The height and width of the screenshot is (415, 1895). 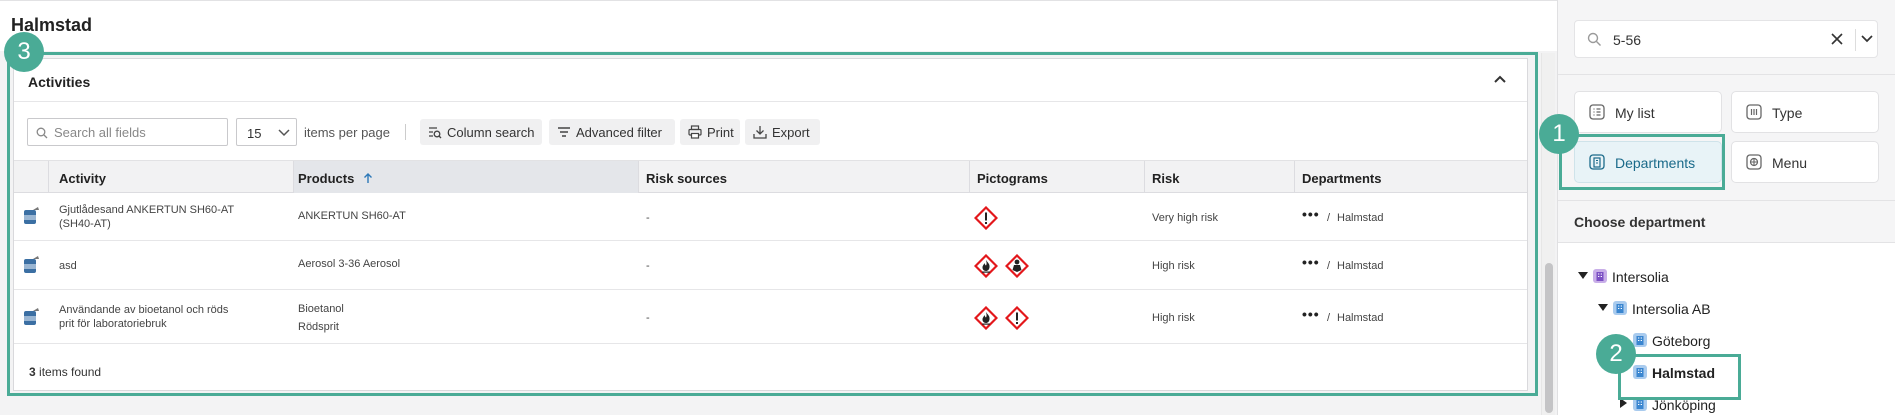 What do you see at coordinates (1597, 112) in the screenshot?
I see `list-icon` at bounding box center [1597, 112].